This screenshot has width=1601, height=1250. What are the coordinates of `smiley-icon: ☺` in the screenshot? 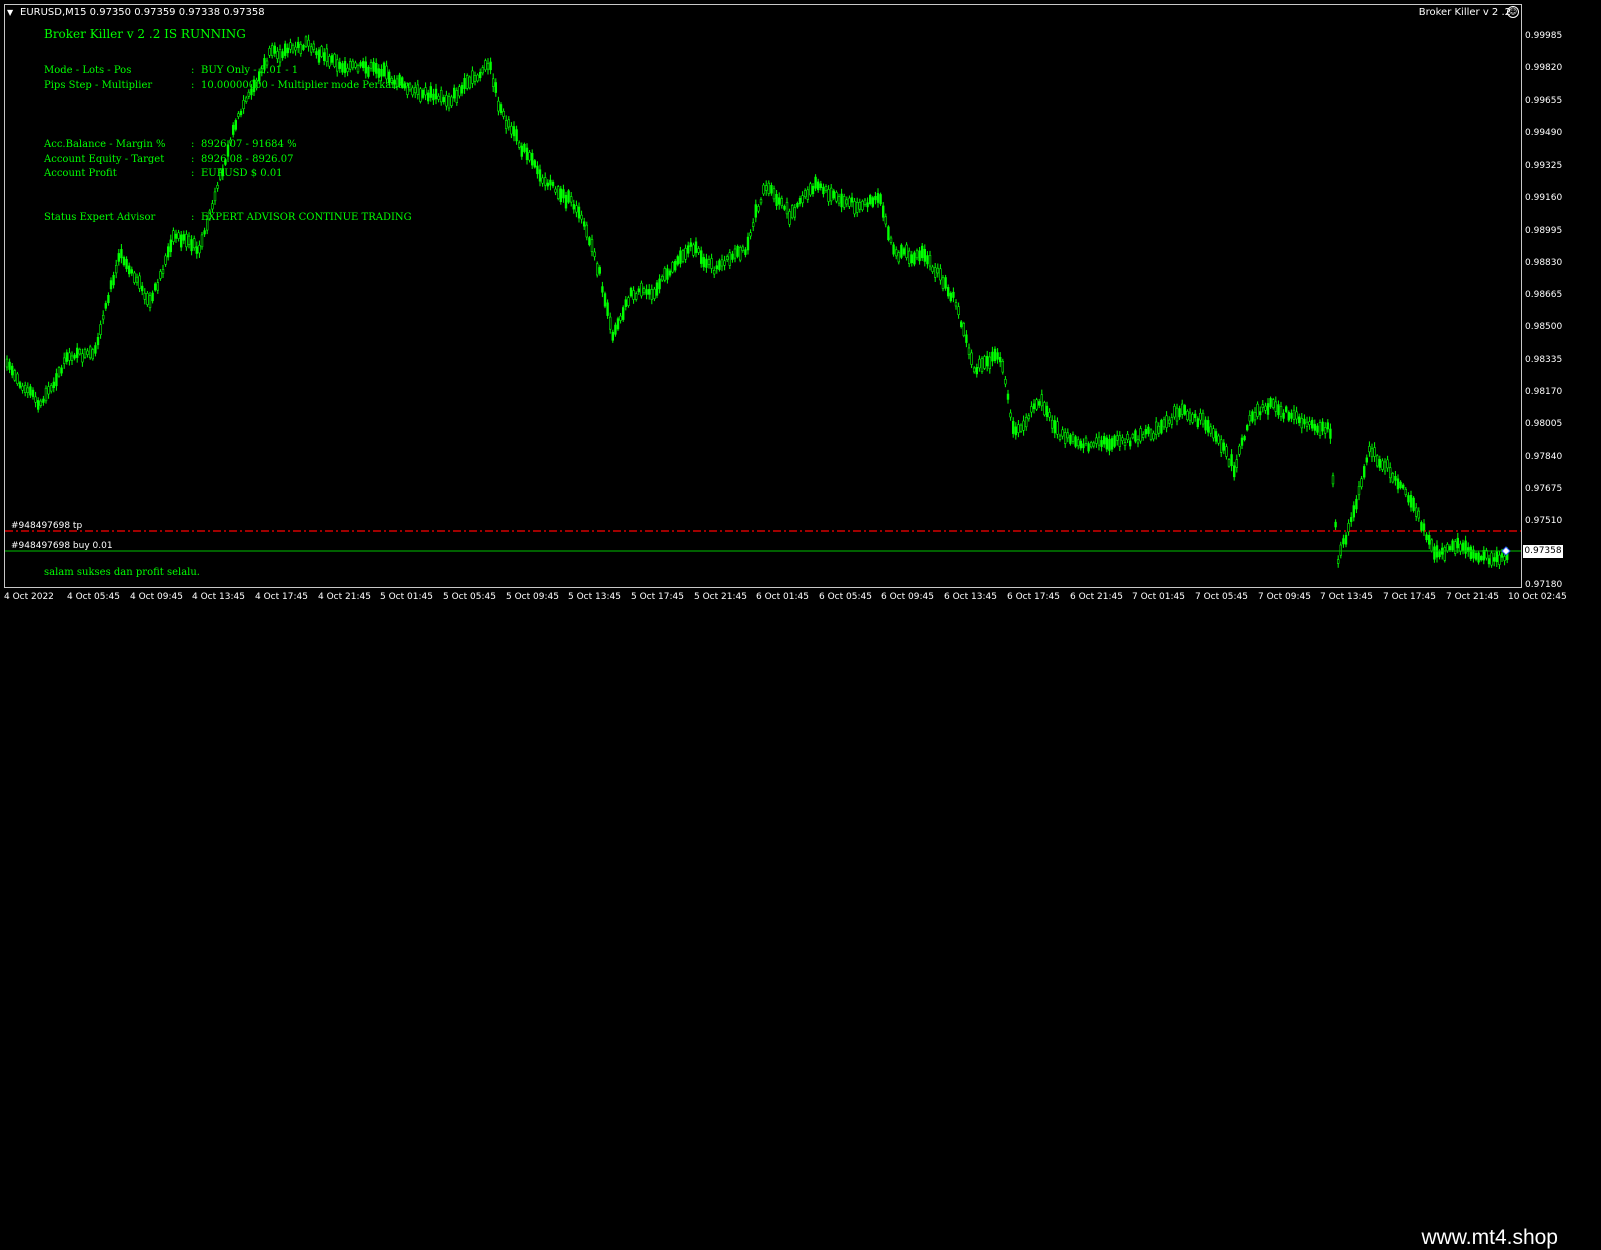 It's located at (1513, 12).